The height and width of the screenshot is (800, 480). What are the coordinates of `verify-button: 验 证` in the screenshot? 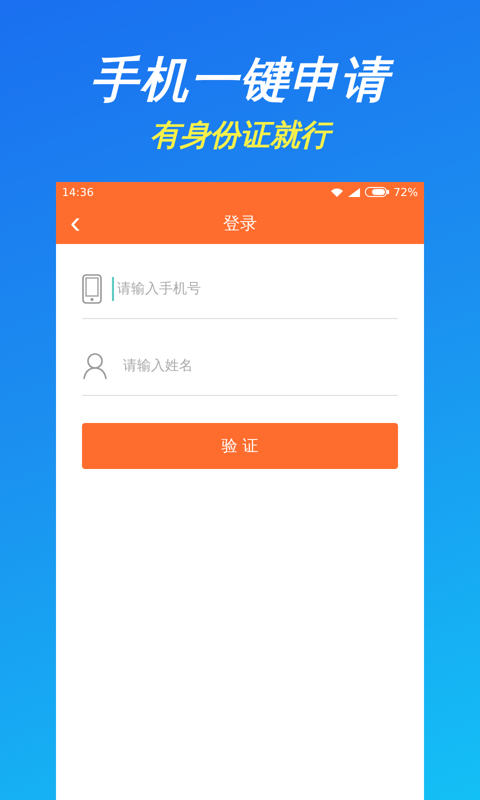 It's located at (240, 446).